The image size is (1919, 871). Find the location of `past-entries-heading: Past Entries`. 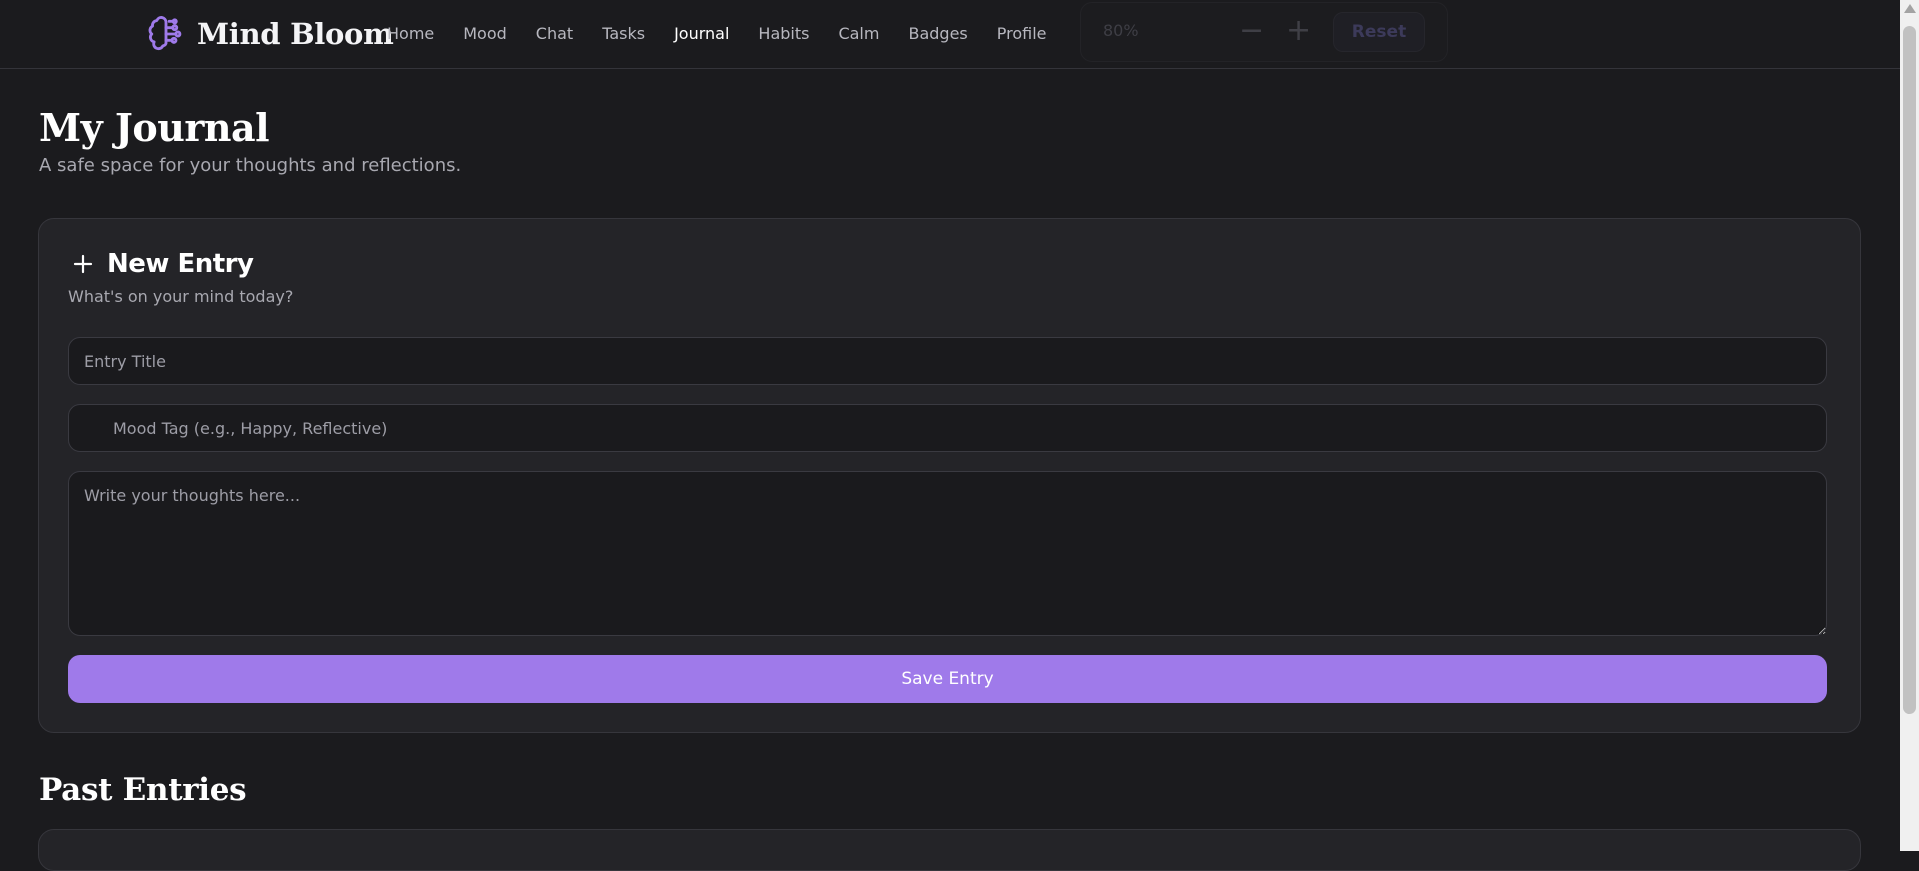

past-entries-heading: Past Entries is located at coordinates (143, 790).